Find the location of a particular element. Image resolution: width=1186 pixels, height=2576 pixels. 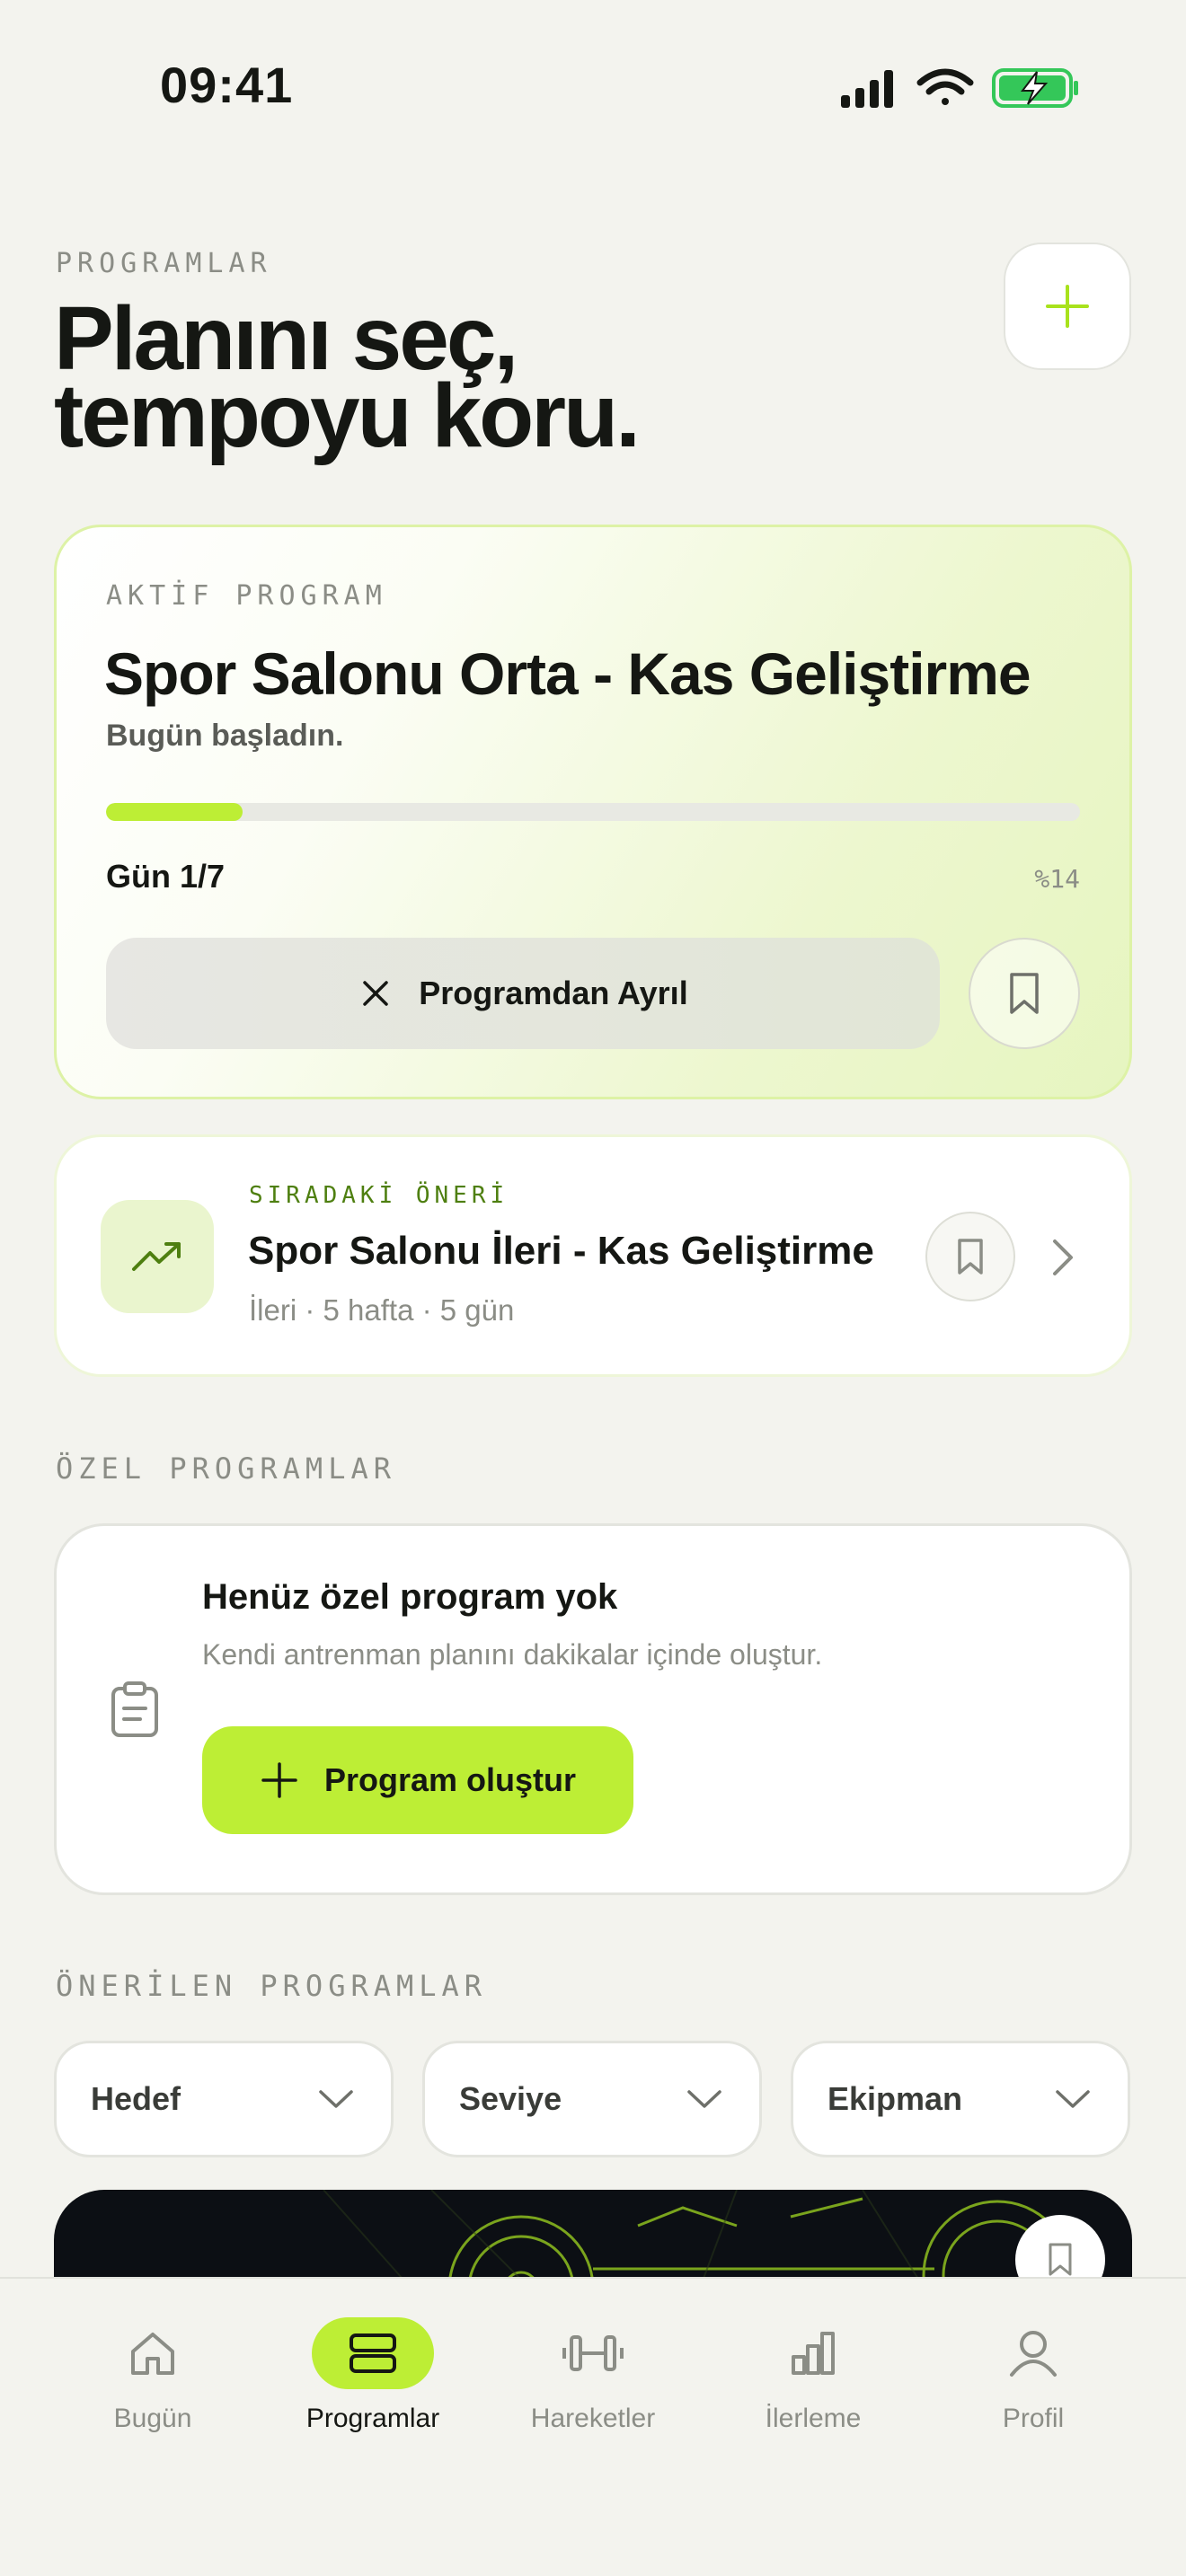

page-title-line-2: tempoyu koru. is located at coordinates (347, 416).